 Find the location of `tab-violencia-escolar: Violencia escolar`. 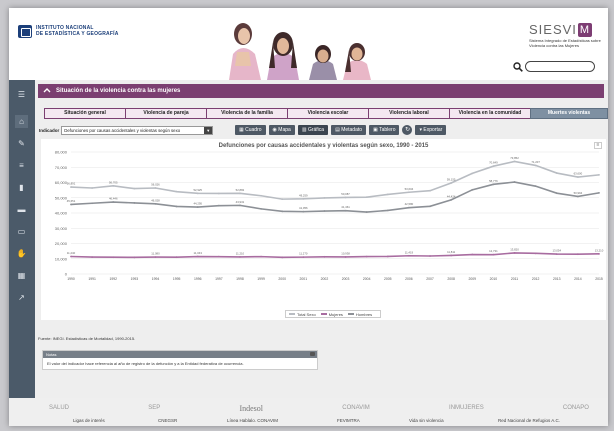

tab-violencia-escolar: Violencia escolar is located at coordinates (327, 113).